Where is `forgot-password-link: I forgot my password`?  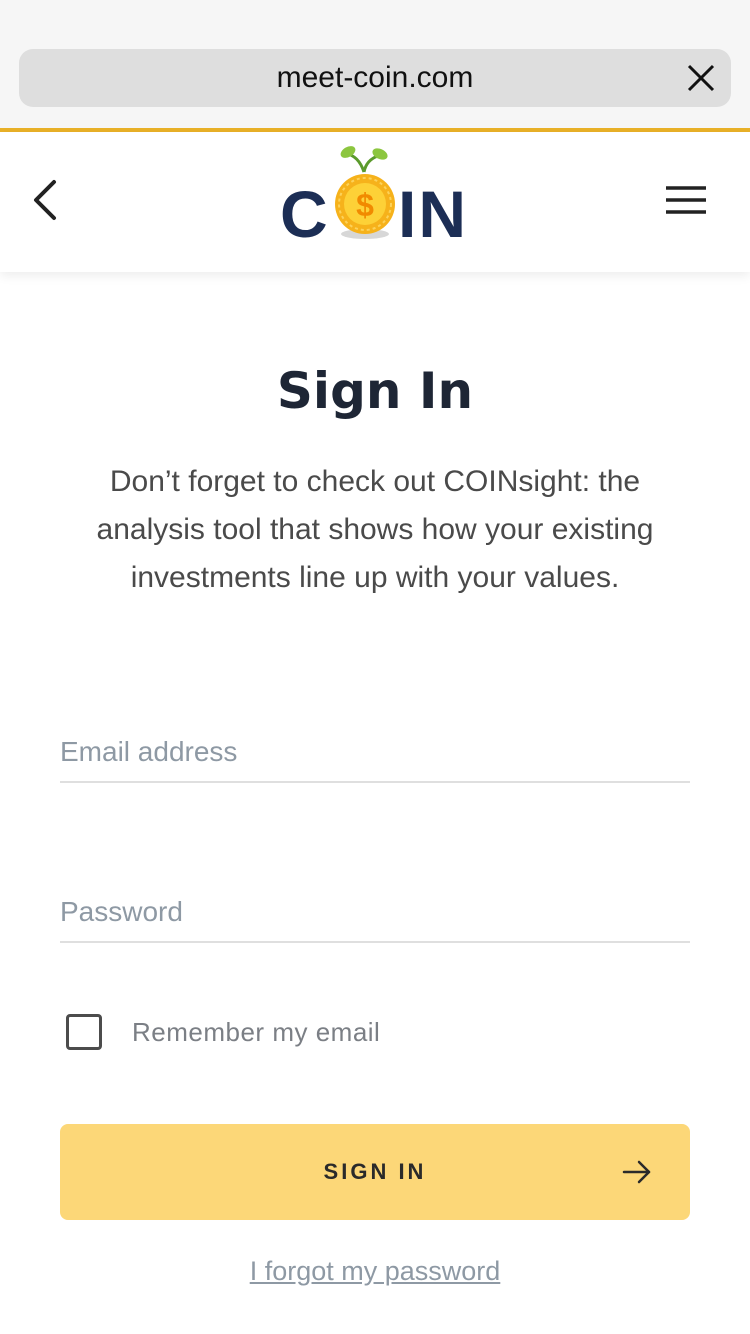 forgot-password-link: I forgot my password is located at coordinates (375, 1271).